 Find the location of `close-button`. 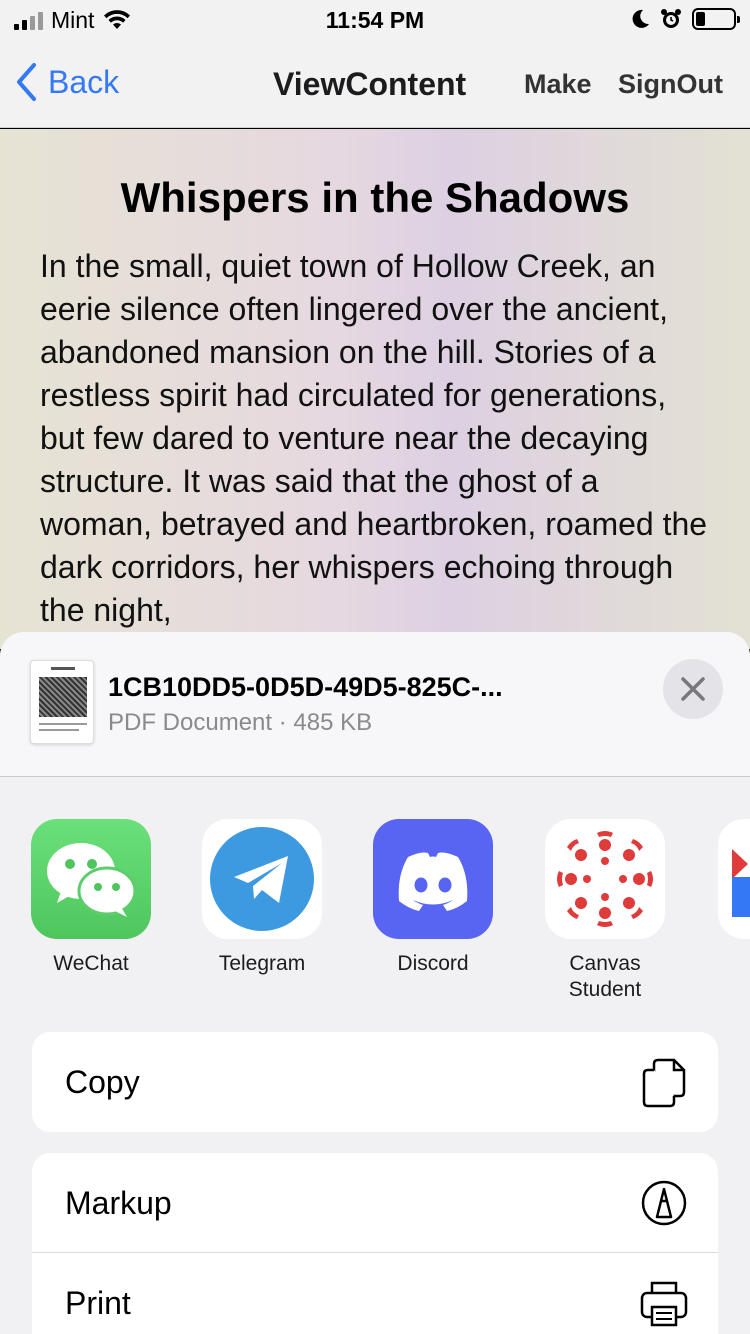

close-button is located at coordinates (693, 689).